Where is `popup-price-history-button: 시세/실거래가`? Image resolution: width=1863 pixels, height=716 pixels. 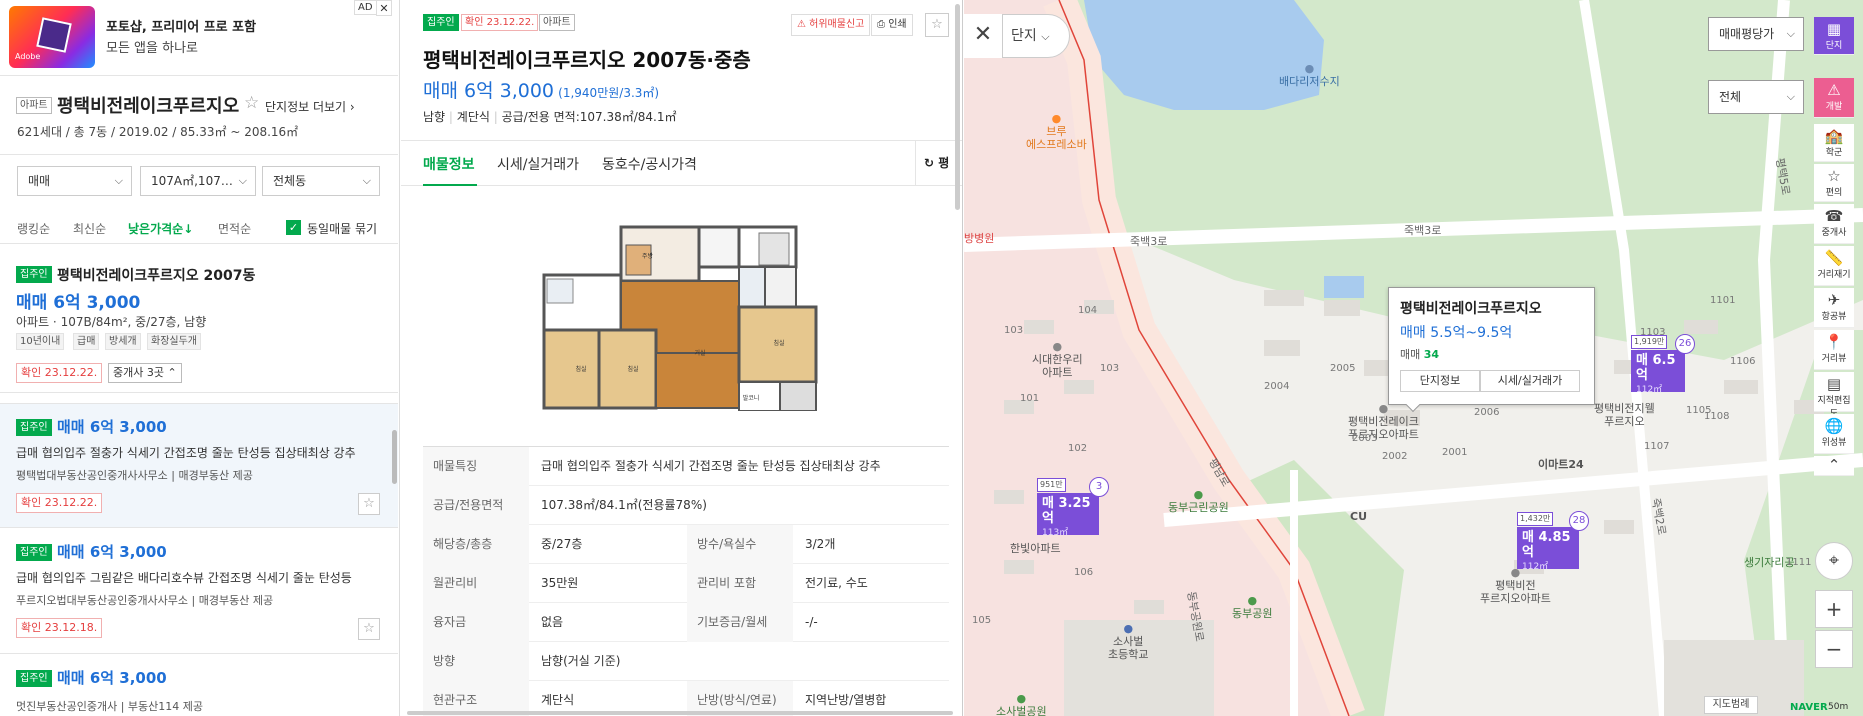 popup-price-history-button: 시세/실거래가 is located at coordinates (1530, 381).